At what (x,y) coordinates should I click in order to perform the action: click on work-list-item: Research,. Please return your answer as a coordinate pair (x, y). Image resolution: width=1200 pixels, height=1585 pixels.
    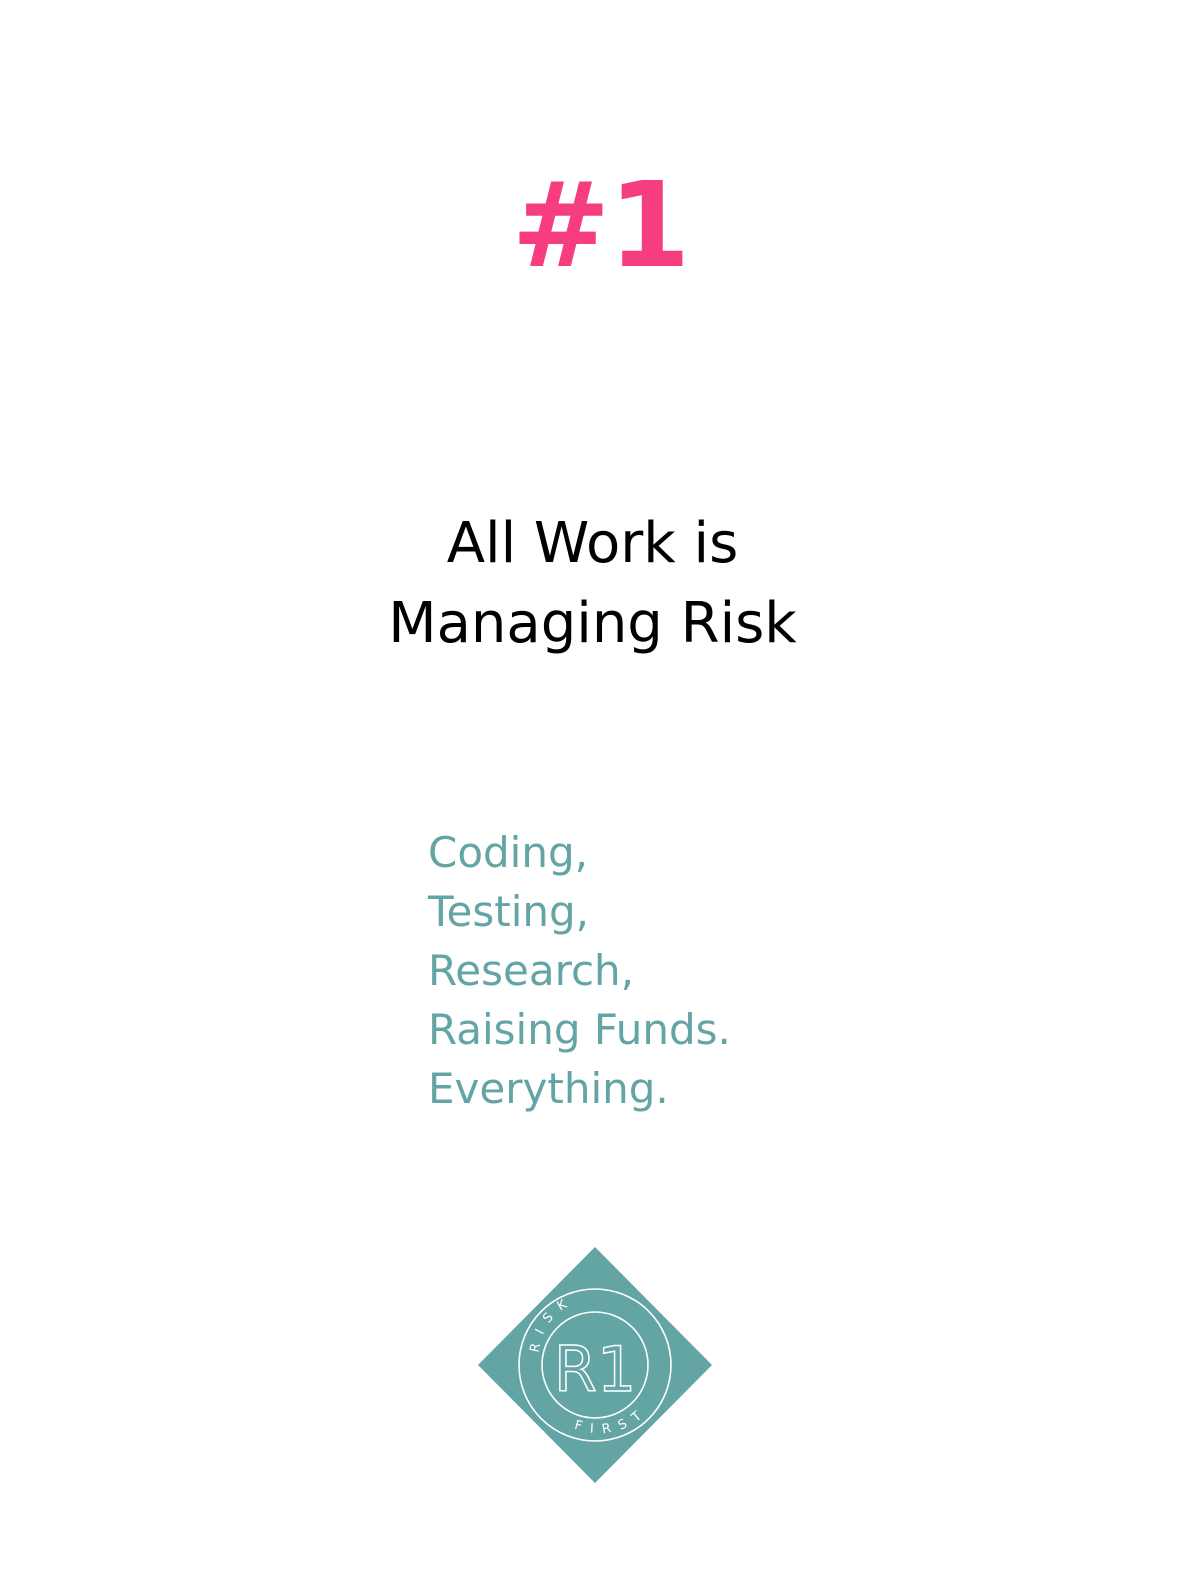
    Looking at the image, I should click on (531, 970).